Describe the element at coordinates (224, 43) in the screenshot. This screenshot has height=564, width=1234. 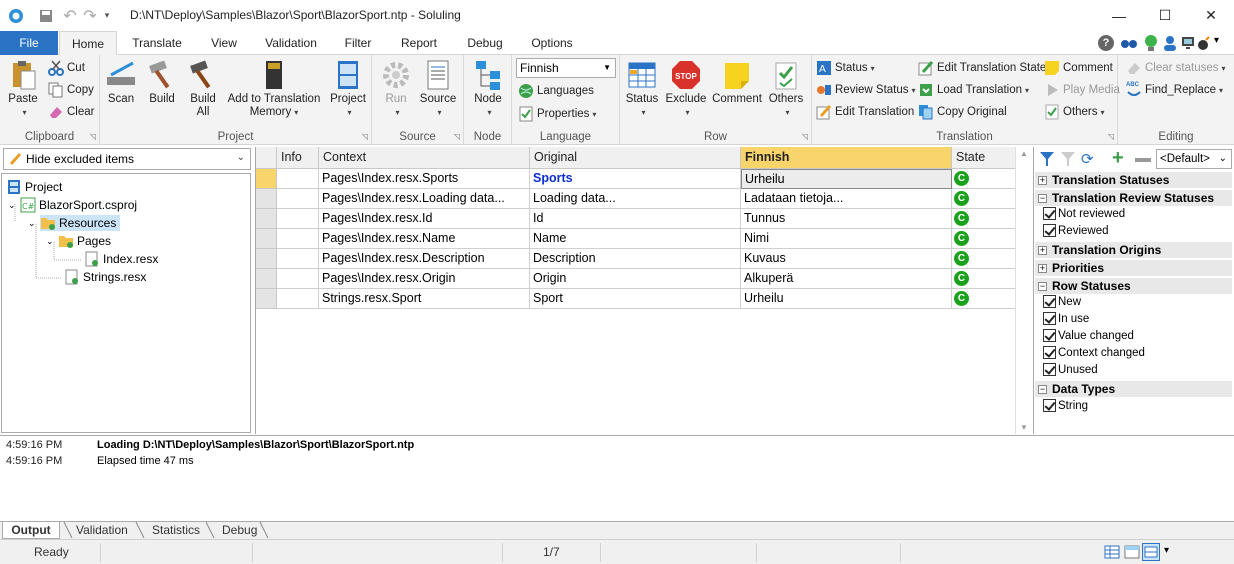
I see `tab-view: View` at that location.